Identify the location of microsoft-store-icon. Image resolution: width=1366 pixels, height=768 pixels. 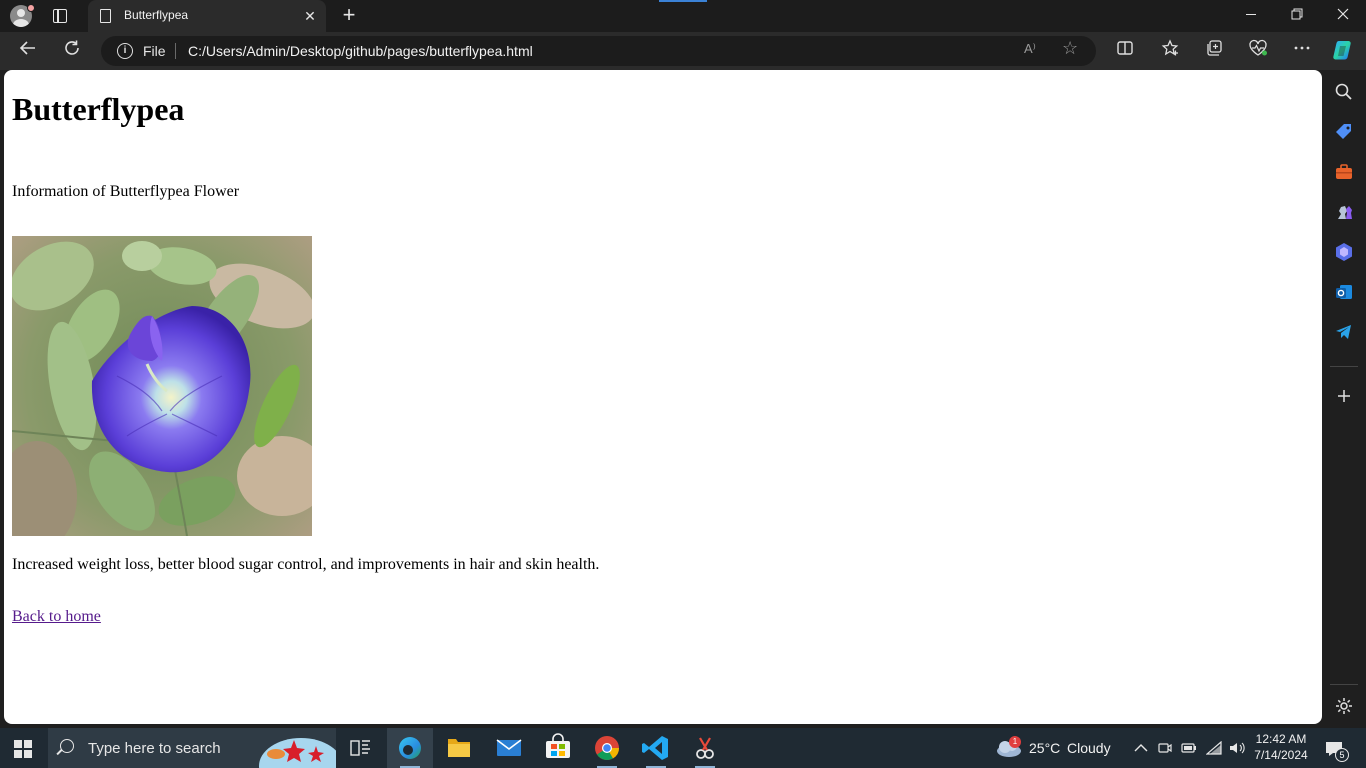
(558, 748).